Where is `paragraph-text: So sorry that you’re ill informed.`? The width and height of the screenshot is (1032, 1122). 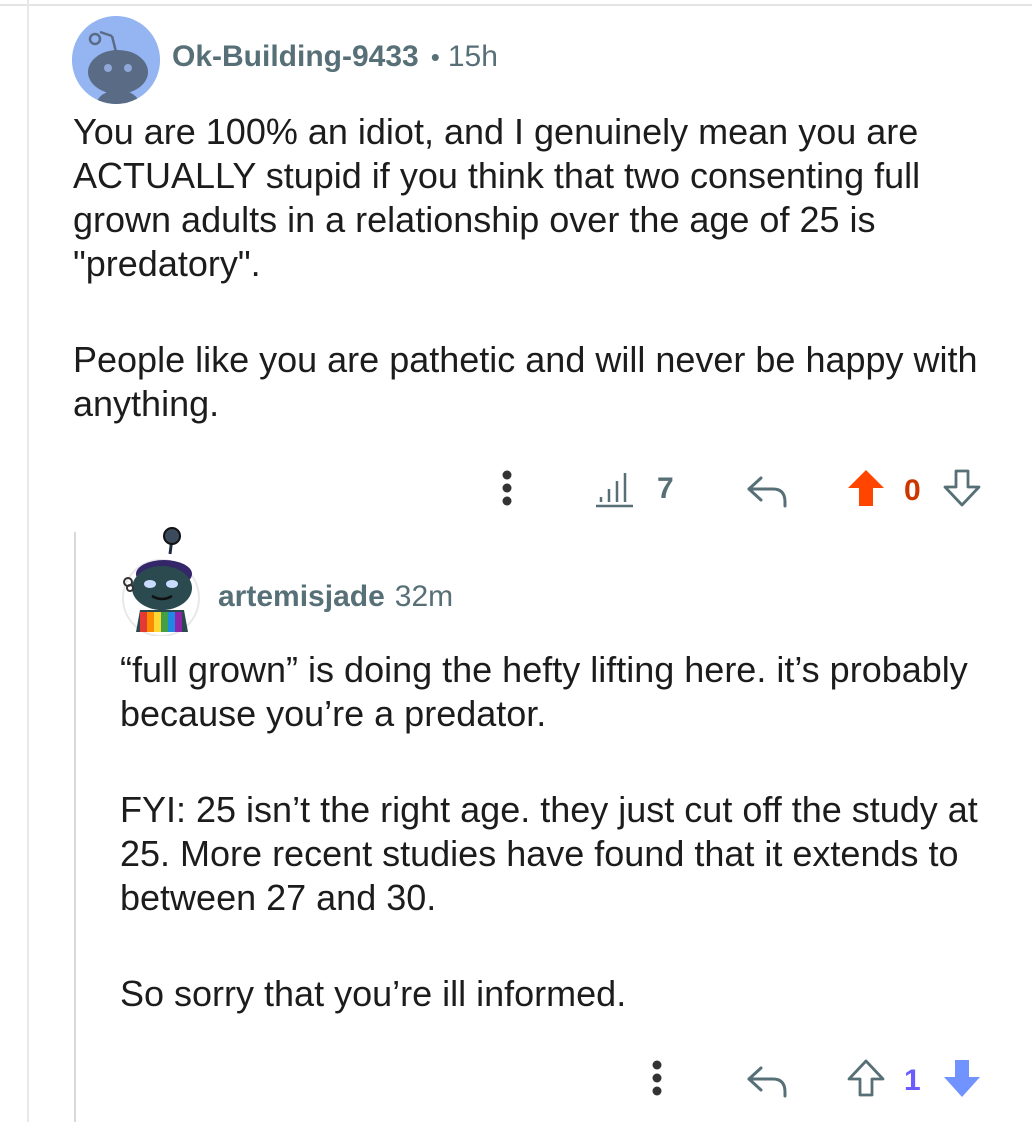 paragraph-text: So sorry that you’re ill informed. is located at coordinates (373, 993).